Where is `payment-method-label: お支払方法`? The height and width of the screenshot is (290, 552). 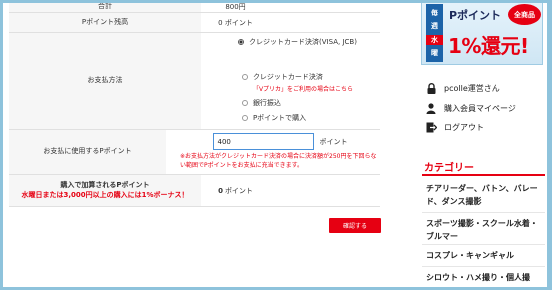
payment-method-label: お支払方法 is located at coordinates (105, 81).